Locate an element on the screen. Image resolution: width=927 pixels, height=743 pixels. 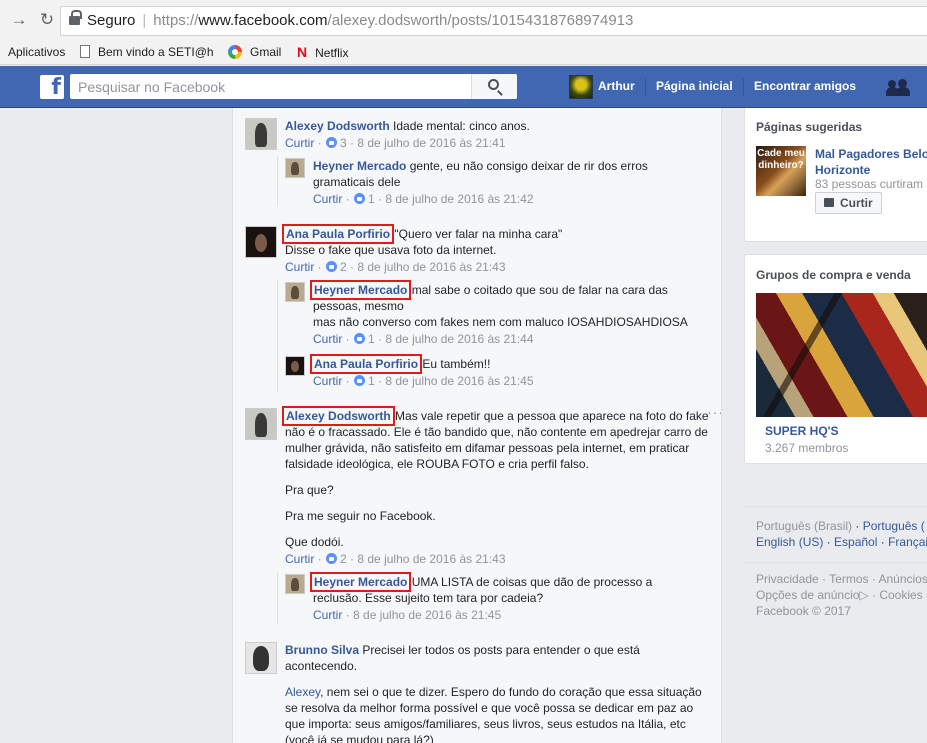
home-link: Página inicial is located at coordinates (694, 86).